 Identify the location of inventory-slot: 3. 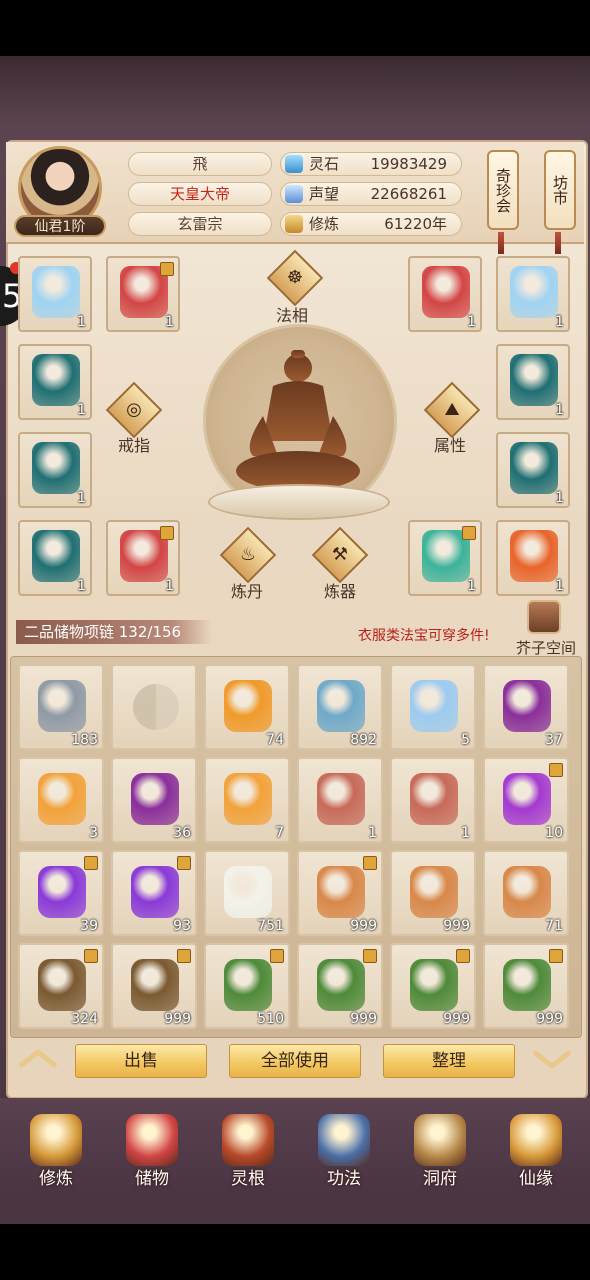
(61, 800).